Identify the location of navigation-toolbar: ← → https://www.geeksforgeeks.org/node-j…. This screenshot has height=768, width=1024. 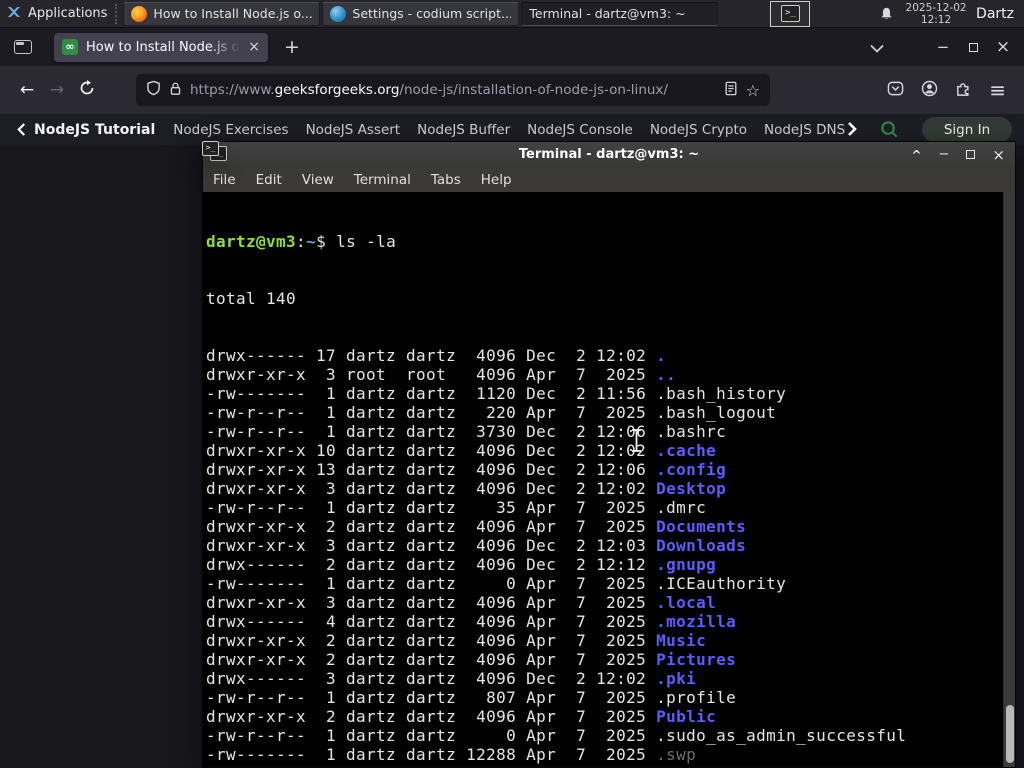
(512, 90).